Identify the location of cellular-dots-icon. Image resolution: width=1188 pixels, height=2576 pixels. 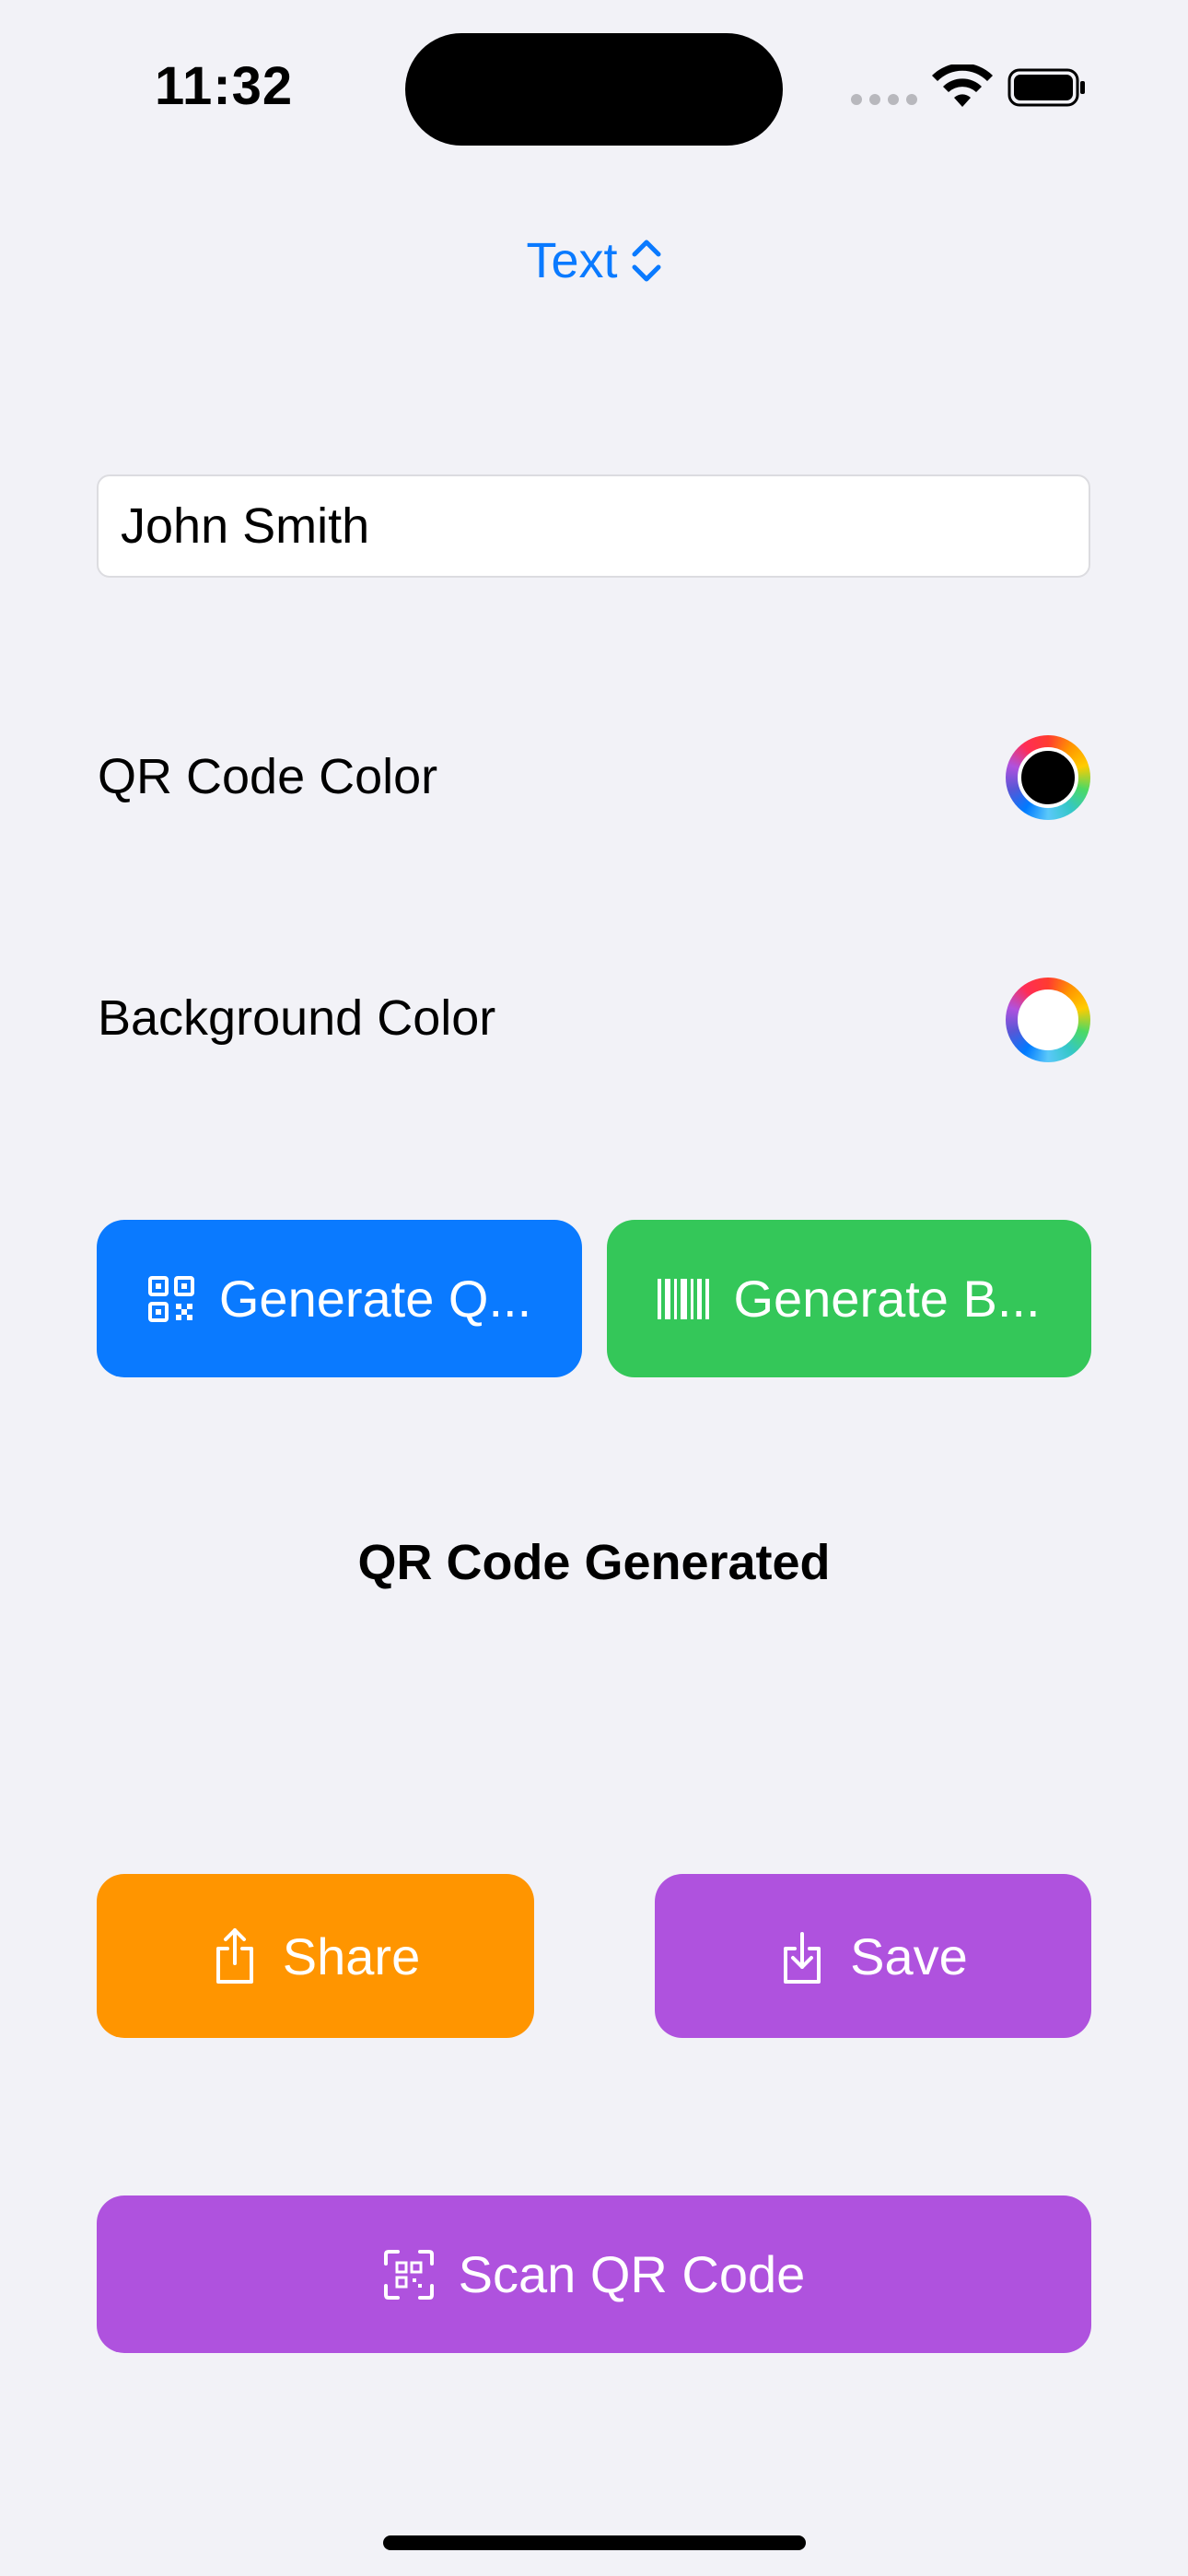
(884, 99).